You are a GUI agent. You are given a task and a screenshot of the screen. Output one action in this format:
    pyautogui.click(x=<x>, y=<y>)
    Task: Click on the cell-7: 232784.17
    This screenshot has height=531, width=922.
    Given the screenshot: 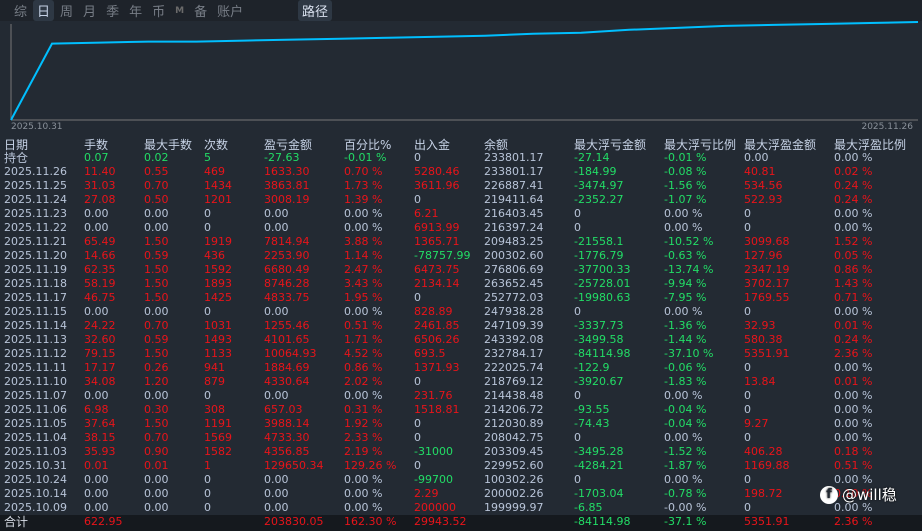 What is the action you would take?
    pyautogui.click(x=514, y=353)
    